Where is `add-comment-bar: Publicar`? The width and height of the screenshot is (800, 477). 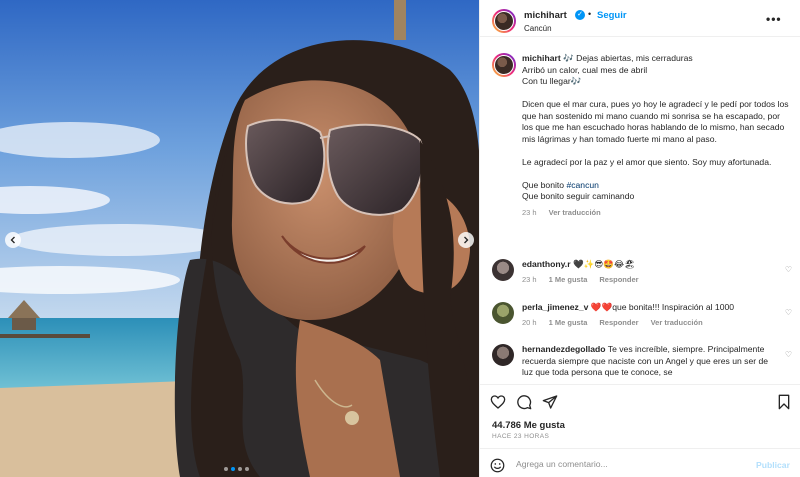
add-comment-bar: Publicar is located at coordinates (640, 462).